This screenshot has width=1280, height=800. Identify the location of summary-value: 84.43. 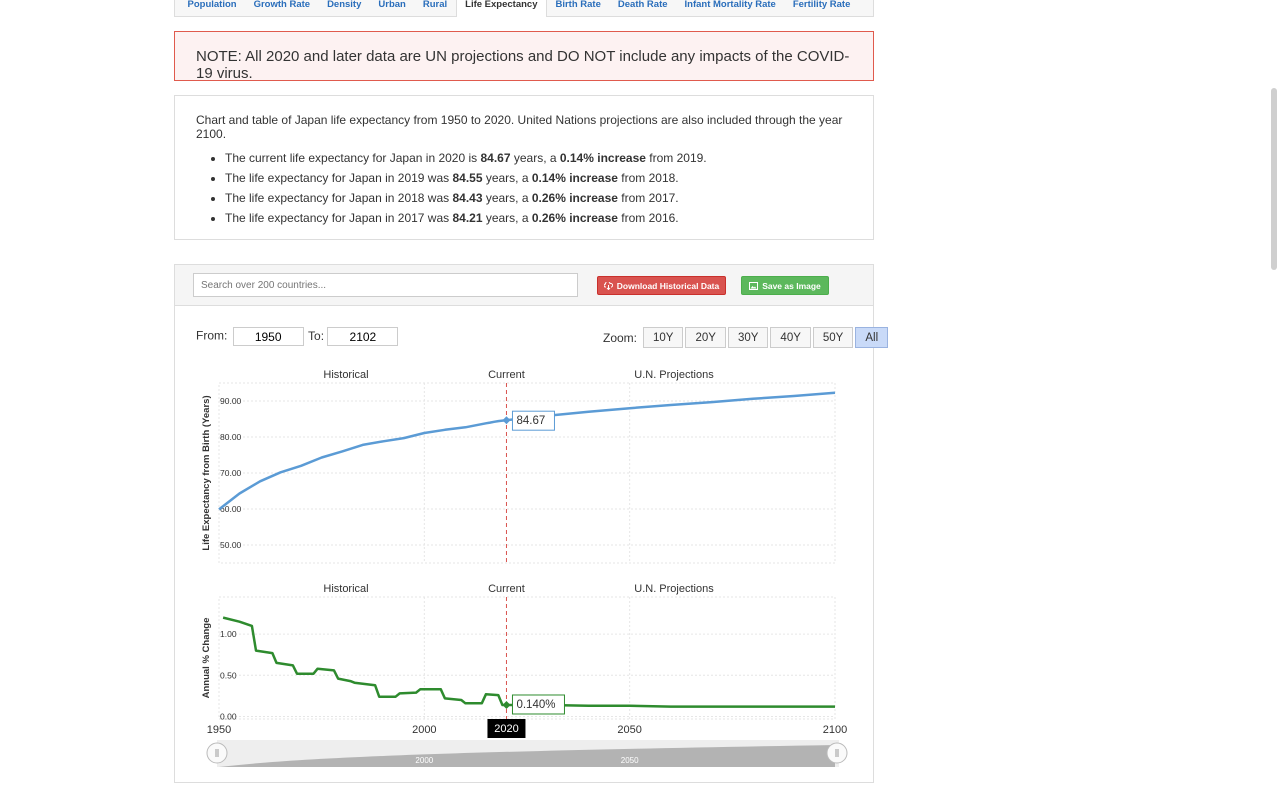
(467, 198).